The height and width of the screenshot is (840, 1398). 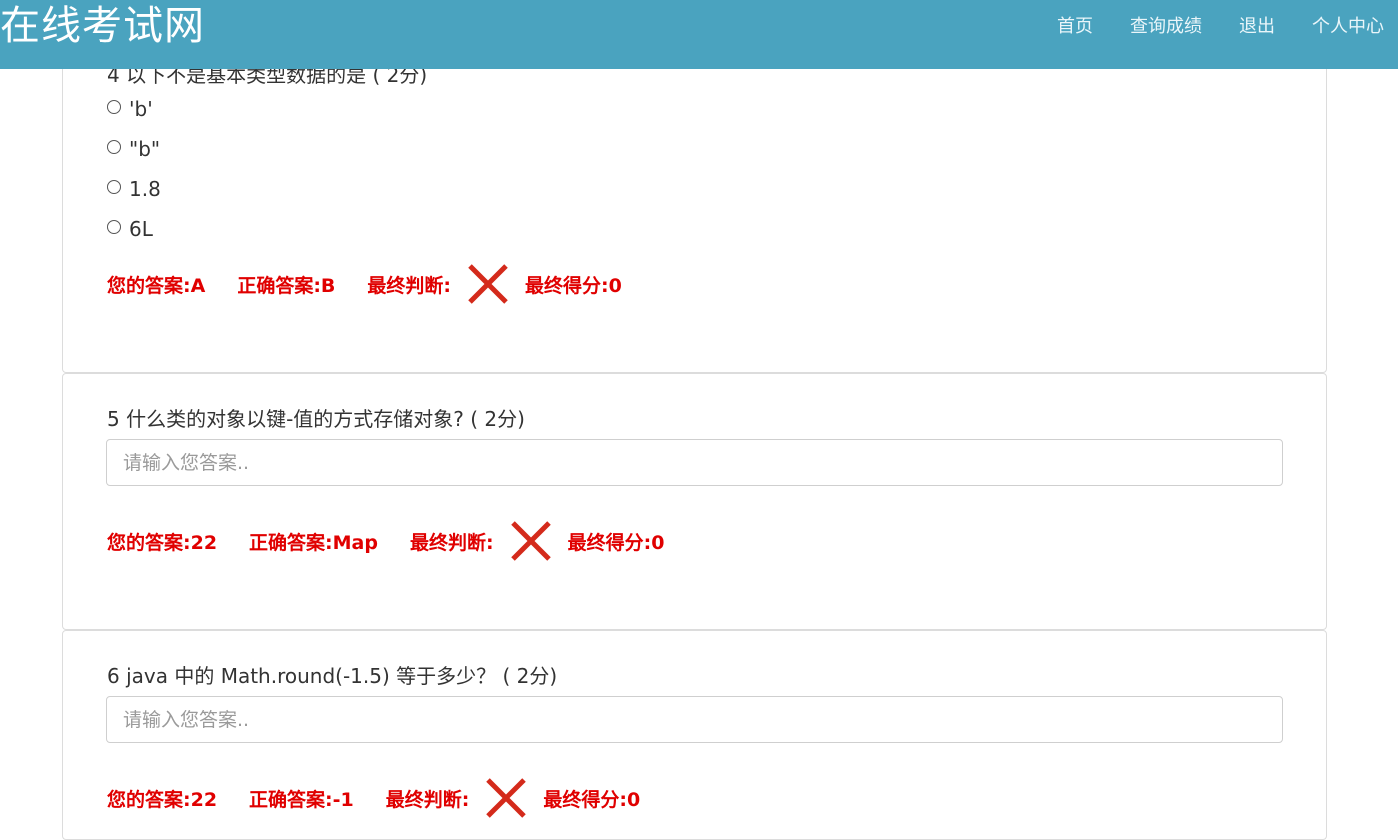 I want to click on option-label: 1.8, so click(x=145, y=189).